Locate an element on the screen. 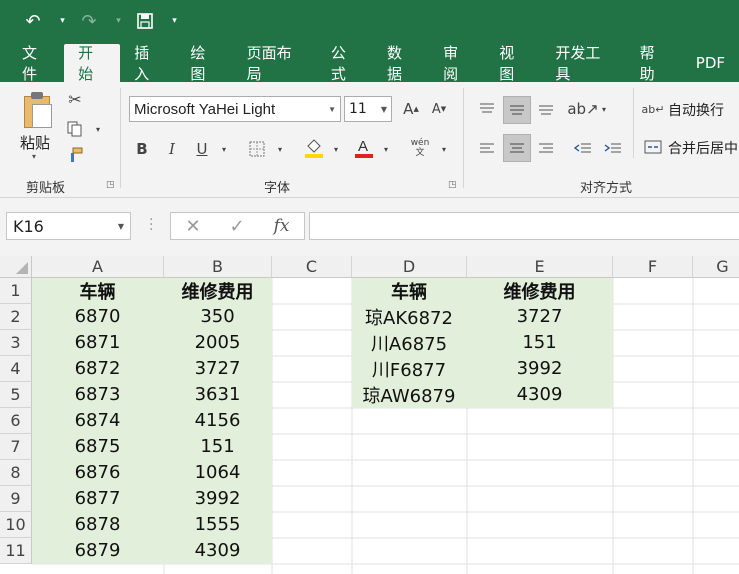 This screenshot has width=739, height=574. format-painter-icon is located at coordinates (75, 155).